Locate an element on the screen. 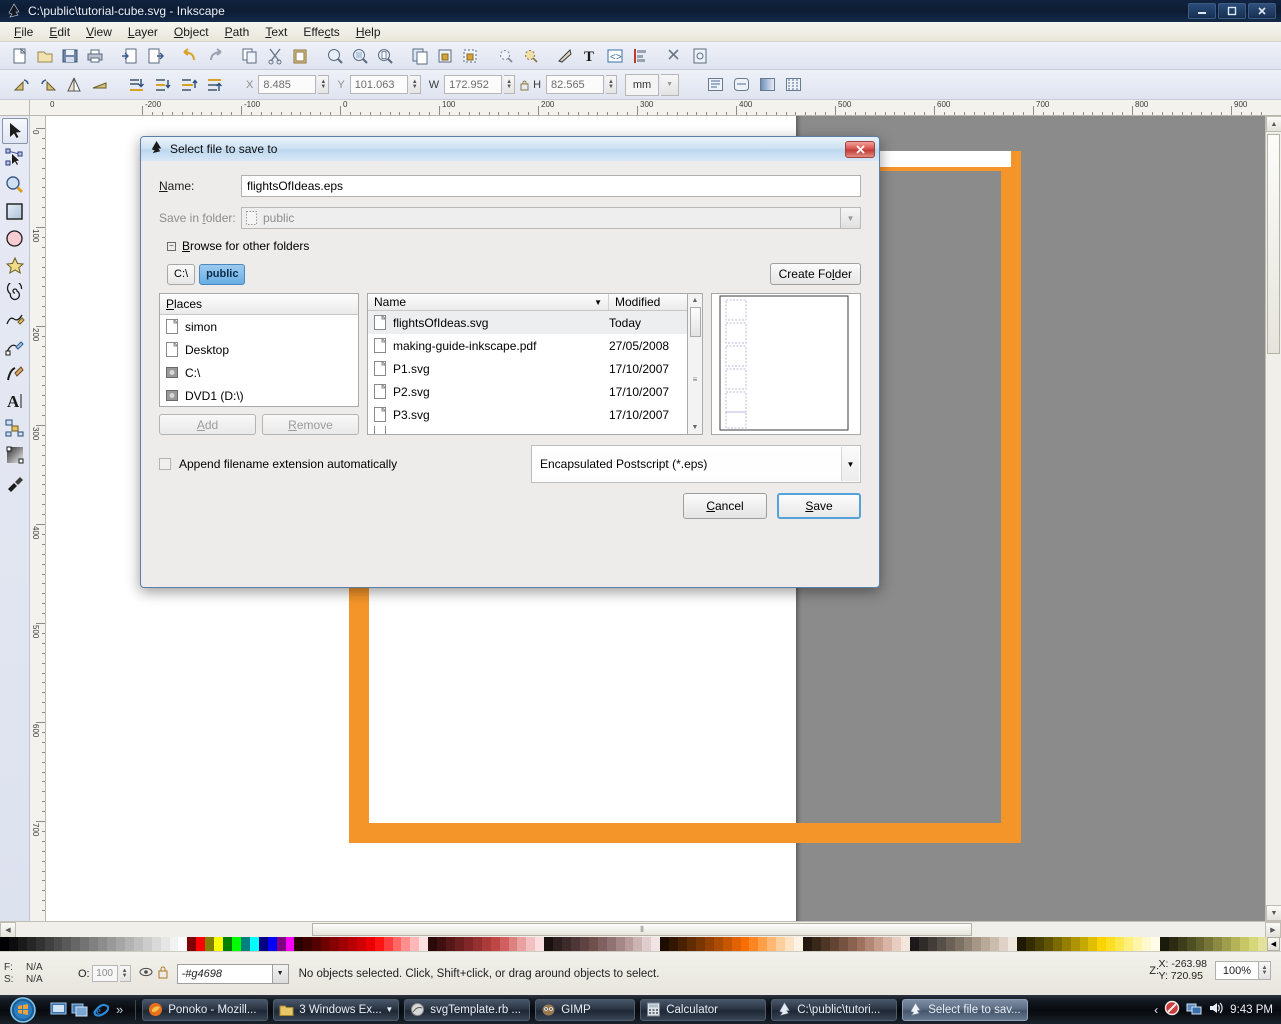 The width and height of the screenshot is (1281, 1024). bezier-pen-tool is located at coordinates (15, 347).